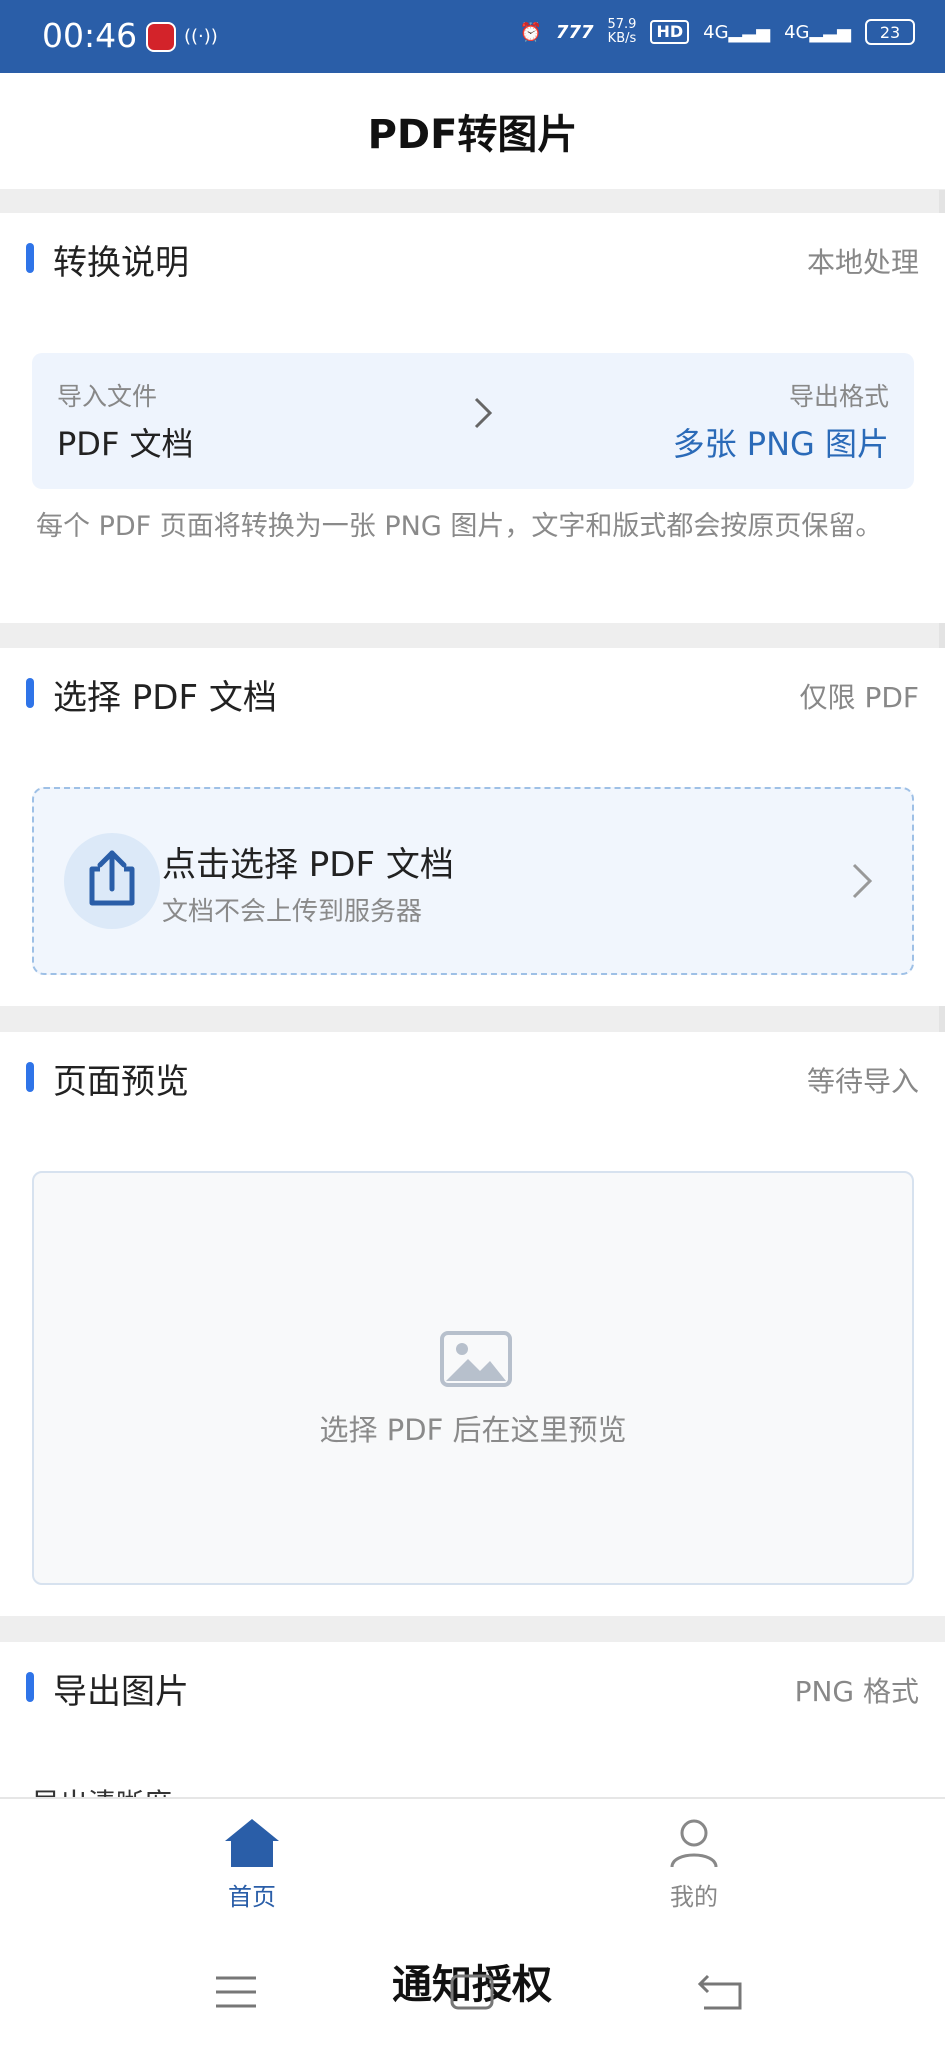  Describe the element at coordinates (856, 1691) in the screenshot. I see `export-tag: PNG 格式` at that location.